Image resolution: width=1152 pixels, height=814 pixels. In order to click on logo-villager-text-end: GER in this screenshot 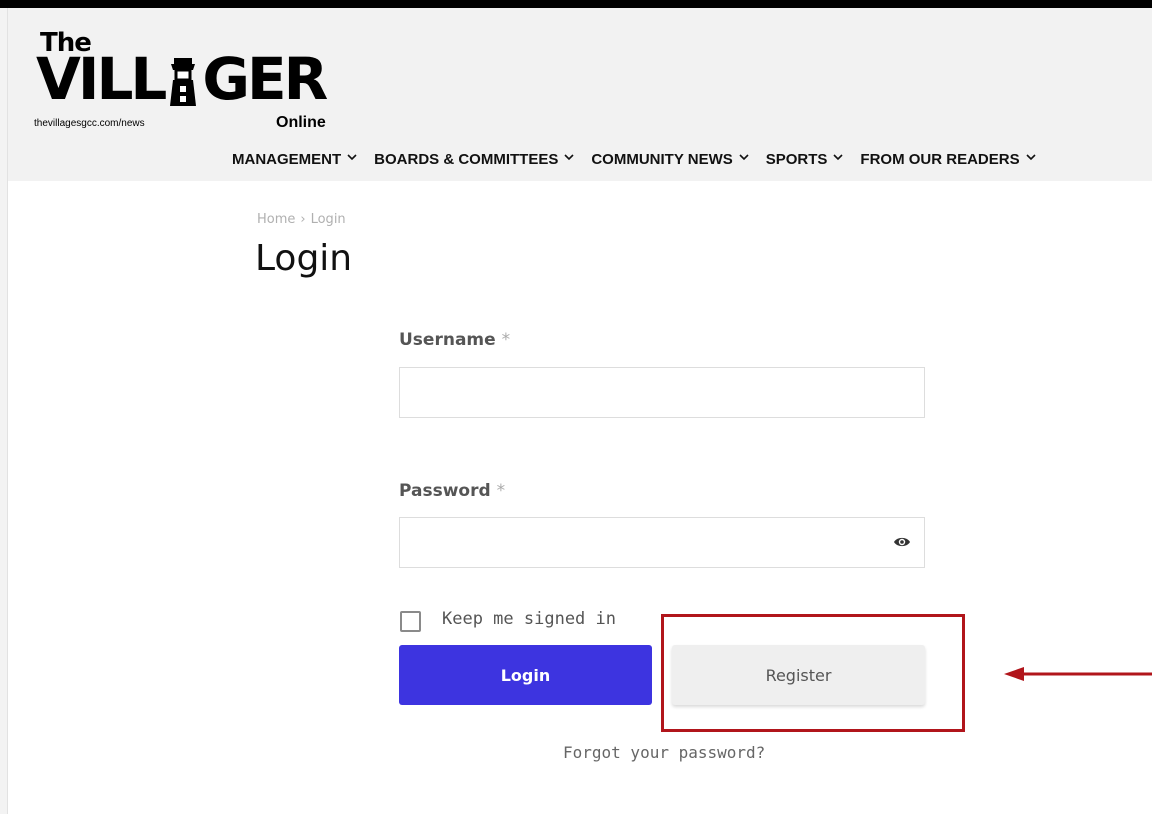, I will do `click(265, 79)`.